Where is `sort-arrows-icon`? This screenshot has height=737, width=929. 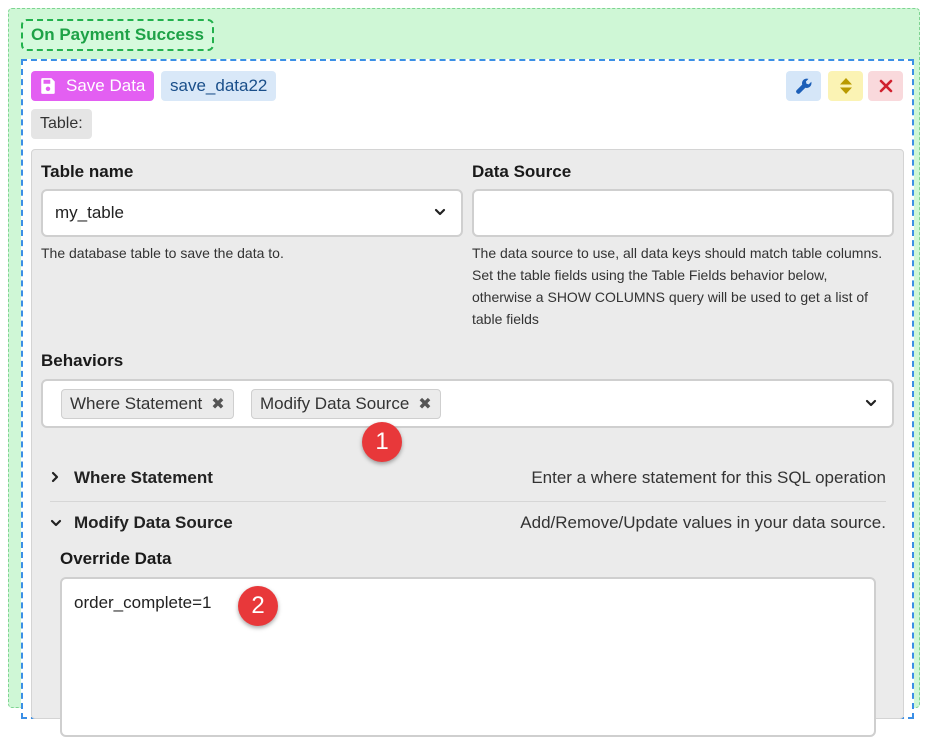
sort-arrows-icon is located at coordinates (845, 86).